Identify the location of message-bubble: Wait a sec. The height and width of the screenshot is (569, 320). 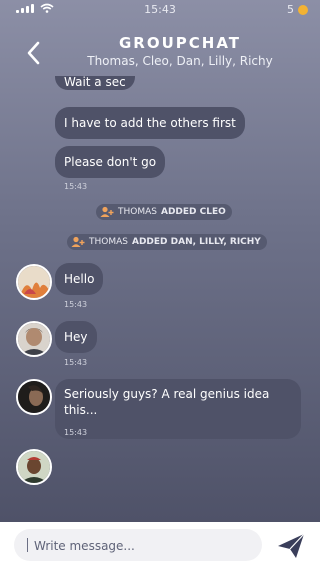
(95, 83).